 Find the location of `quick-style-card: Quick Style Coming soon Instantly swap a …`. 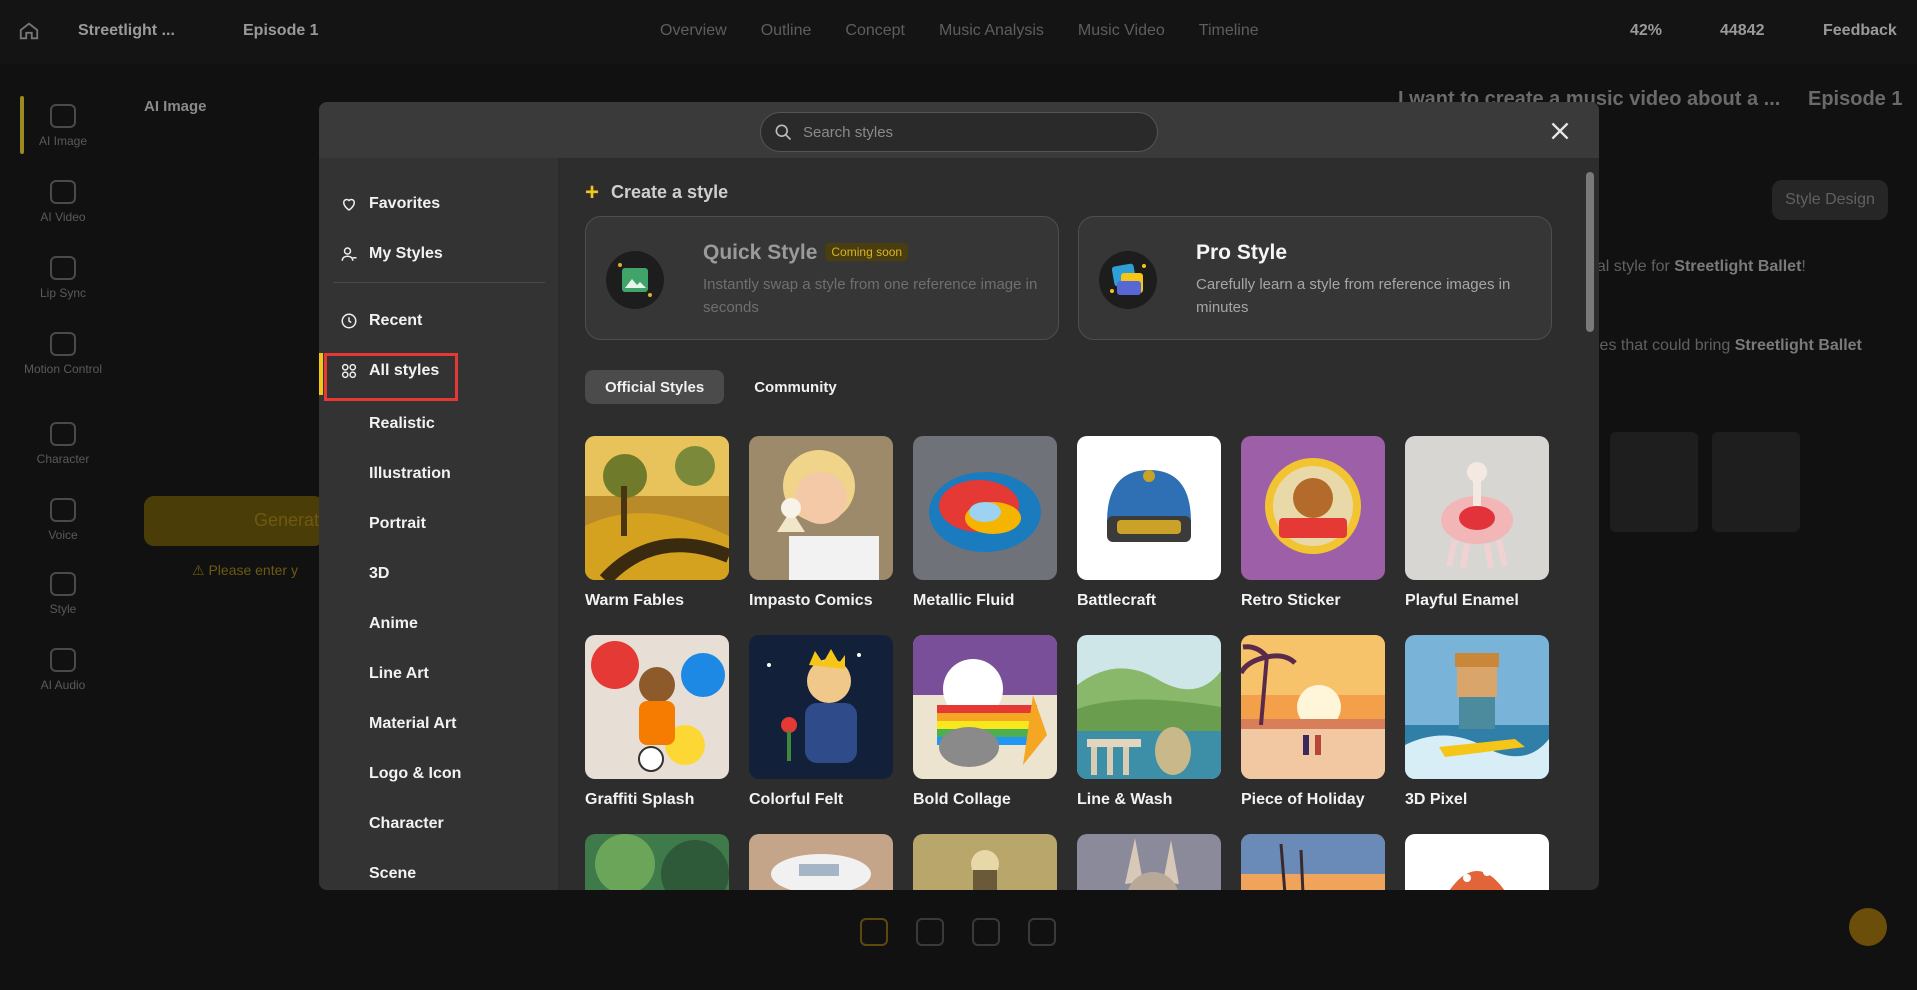

quick-style-card: Quick Style Coming soon Instantly swap a … is located at coordinates (822, 278).